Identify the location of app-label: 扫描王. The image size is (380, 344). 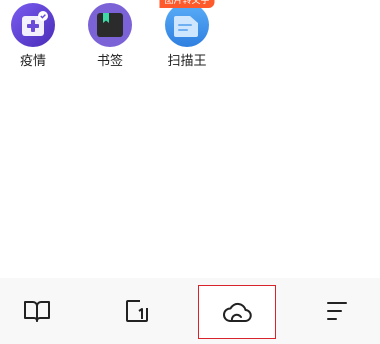
(187, 61).